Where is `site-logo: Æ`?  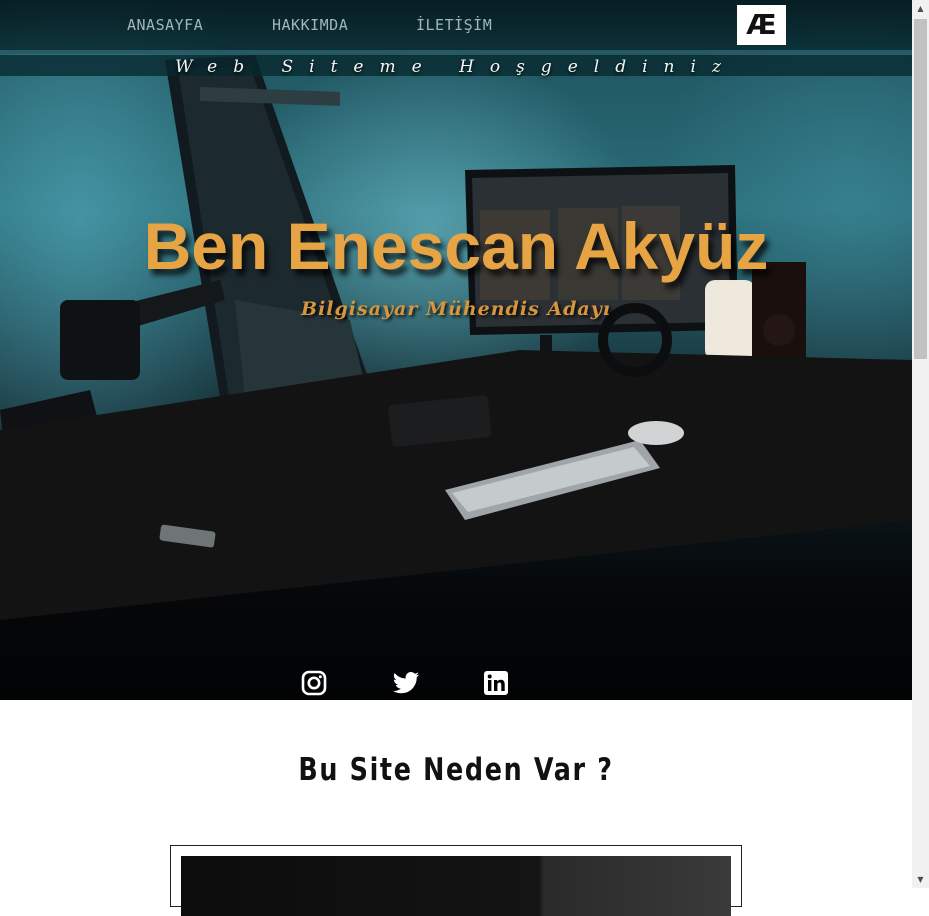
site-logo: Æ is located at coordinates (761, 25).